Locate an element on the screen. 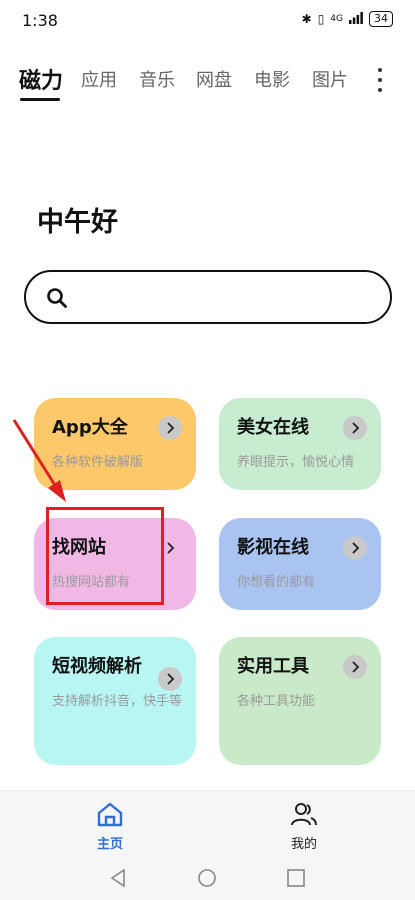 This screenshot has height=900, width=415. card-subtitle: 支持解析抖音，快手等 is located at coordinates (117, 701).